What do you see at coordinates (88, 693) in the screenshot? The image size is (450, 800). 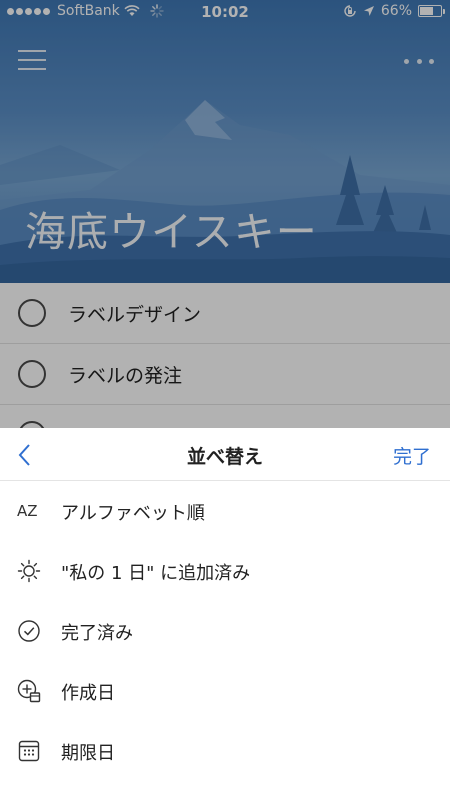 I see `sort-option-label: 作成日` at bounding box center [88, 693].